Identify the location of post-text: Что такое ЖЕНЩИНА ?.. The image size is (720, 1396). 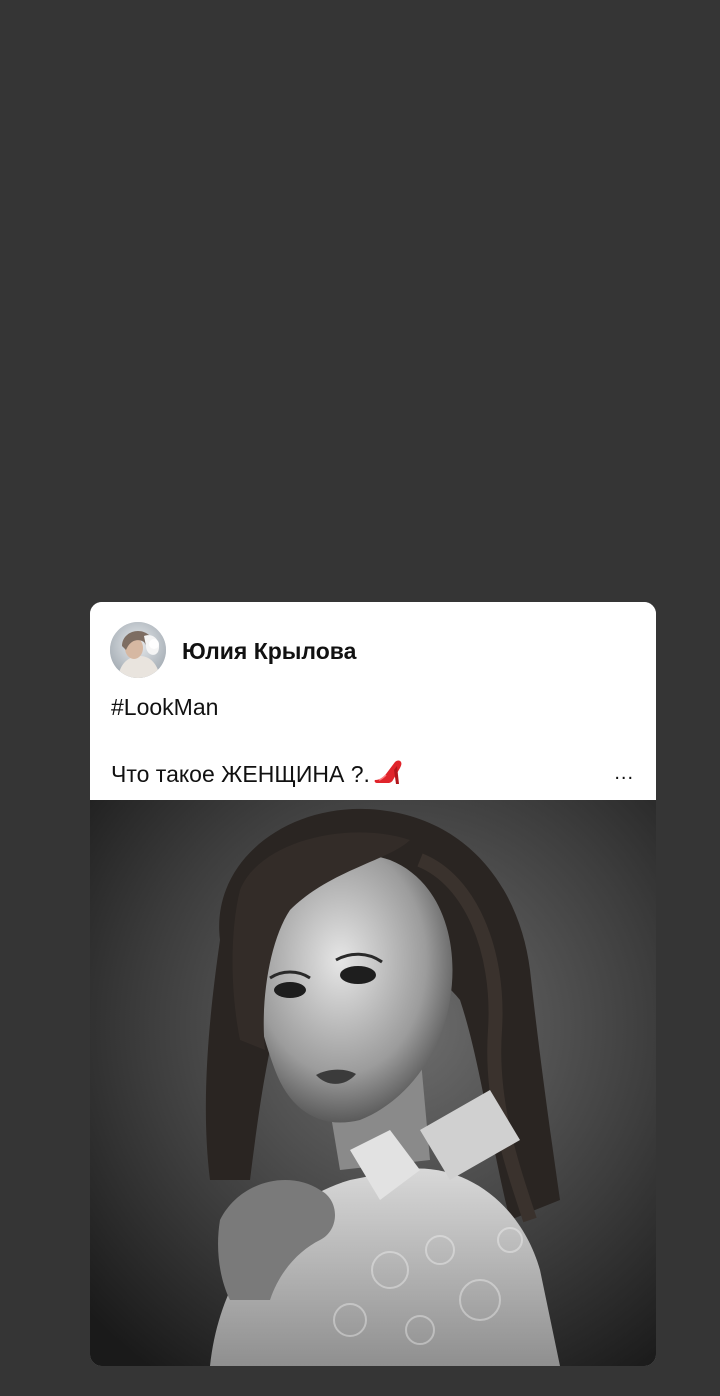
(257, 773).